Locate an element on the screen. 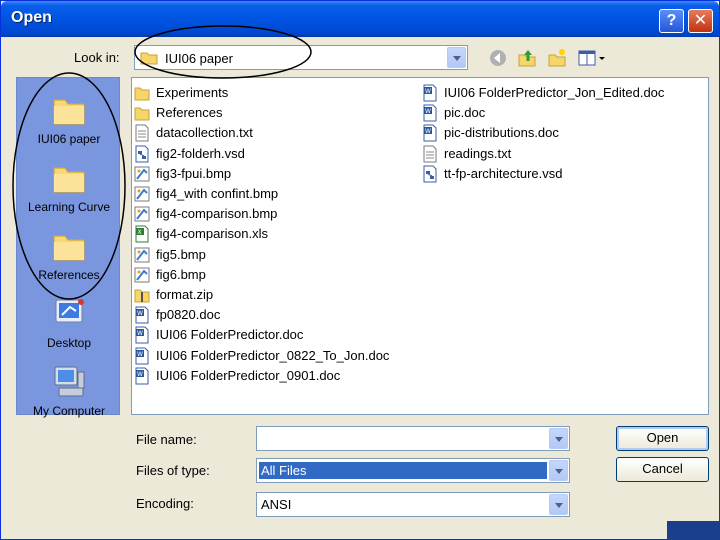  file-name: tt-fp-architecture.vsd is located at coordinates (503, 173).